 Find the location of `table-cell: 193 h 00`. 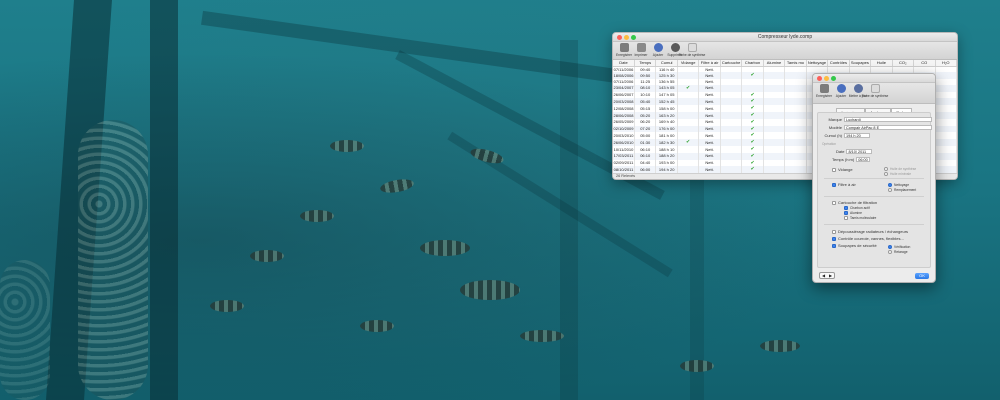

table-cell: 193 h 00 is located at coordinates (666, 163).